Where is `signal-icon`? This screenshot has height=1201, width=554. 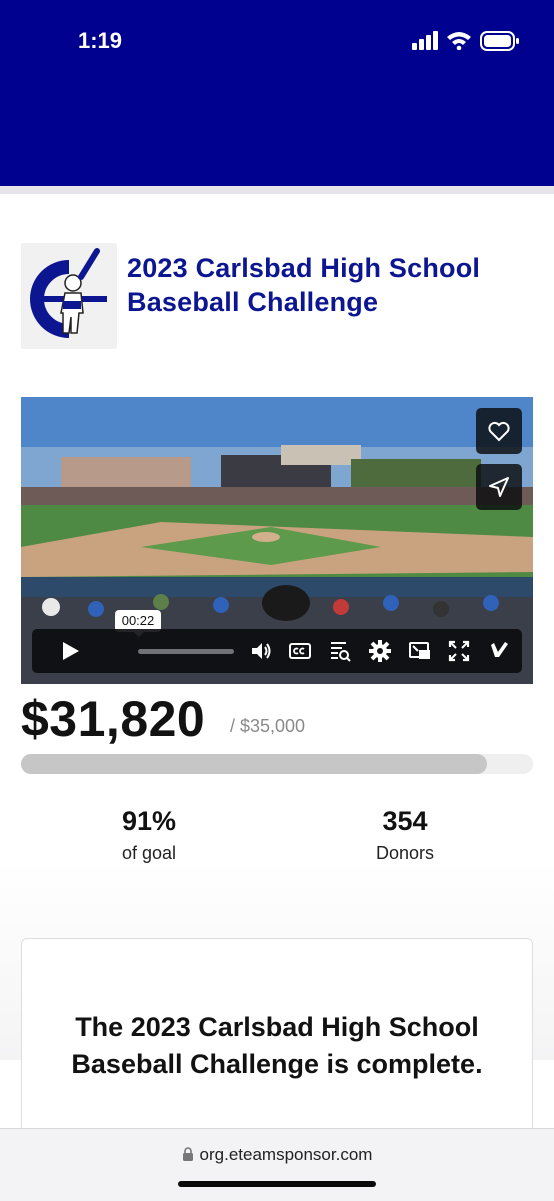 signal-icon is located at coordinates (425, 40).